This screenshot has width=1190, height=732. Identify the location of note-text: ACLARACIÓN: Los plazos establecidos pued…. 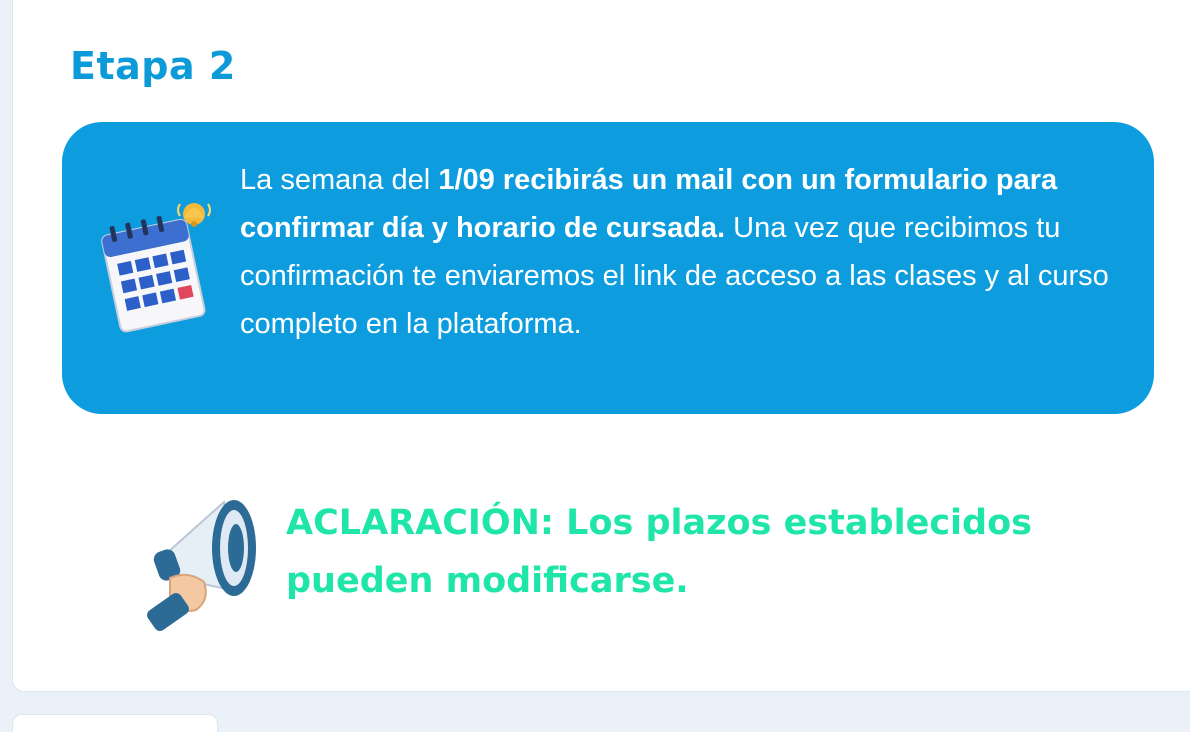
(659, 552).